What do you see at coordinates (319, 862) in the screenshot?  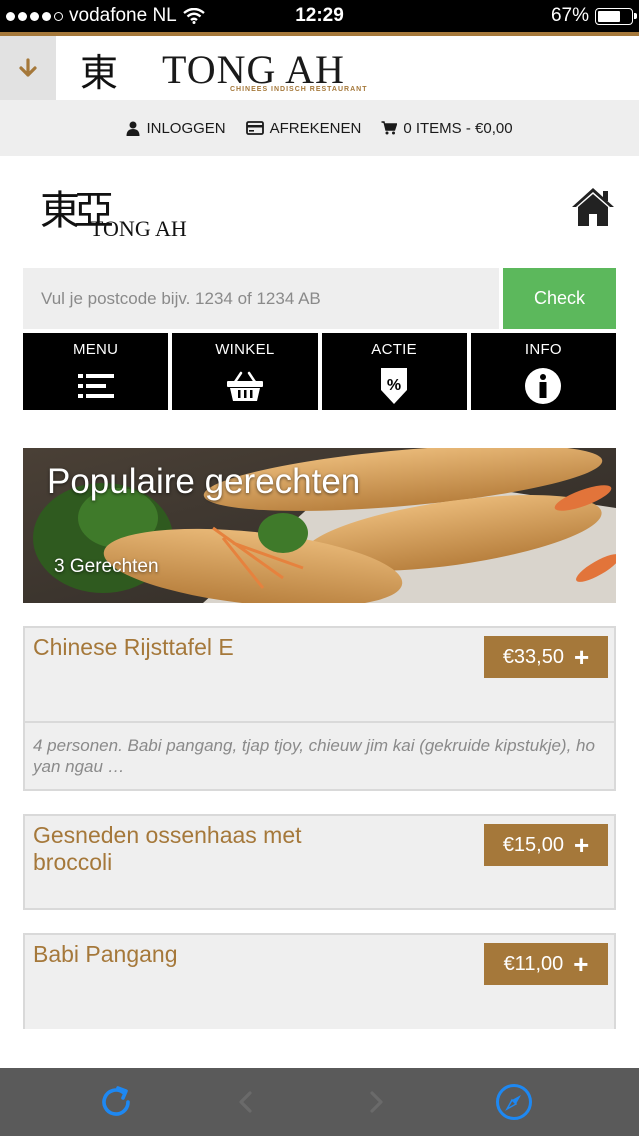 I see `product-card: Gesneden ossenhaas met broccoli €15,00 +` at bounding box center [319, 862].